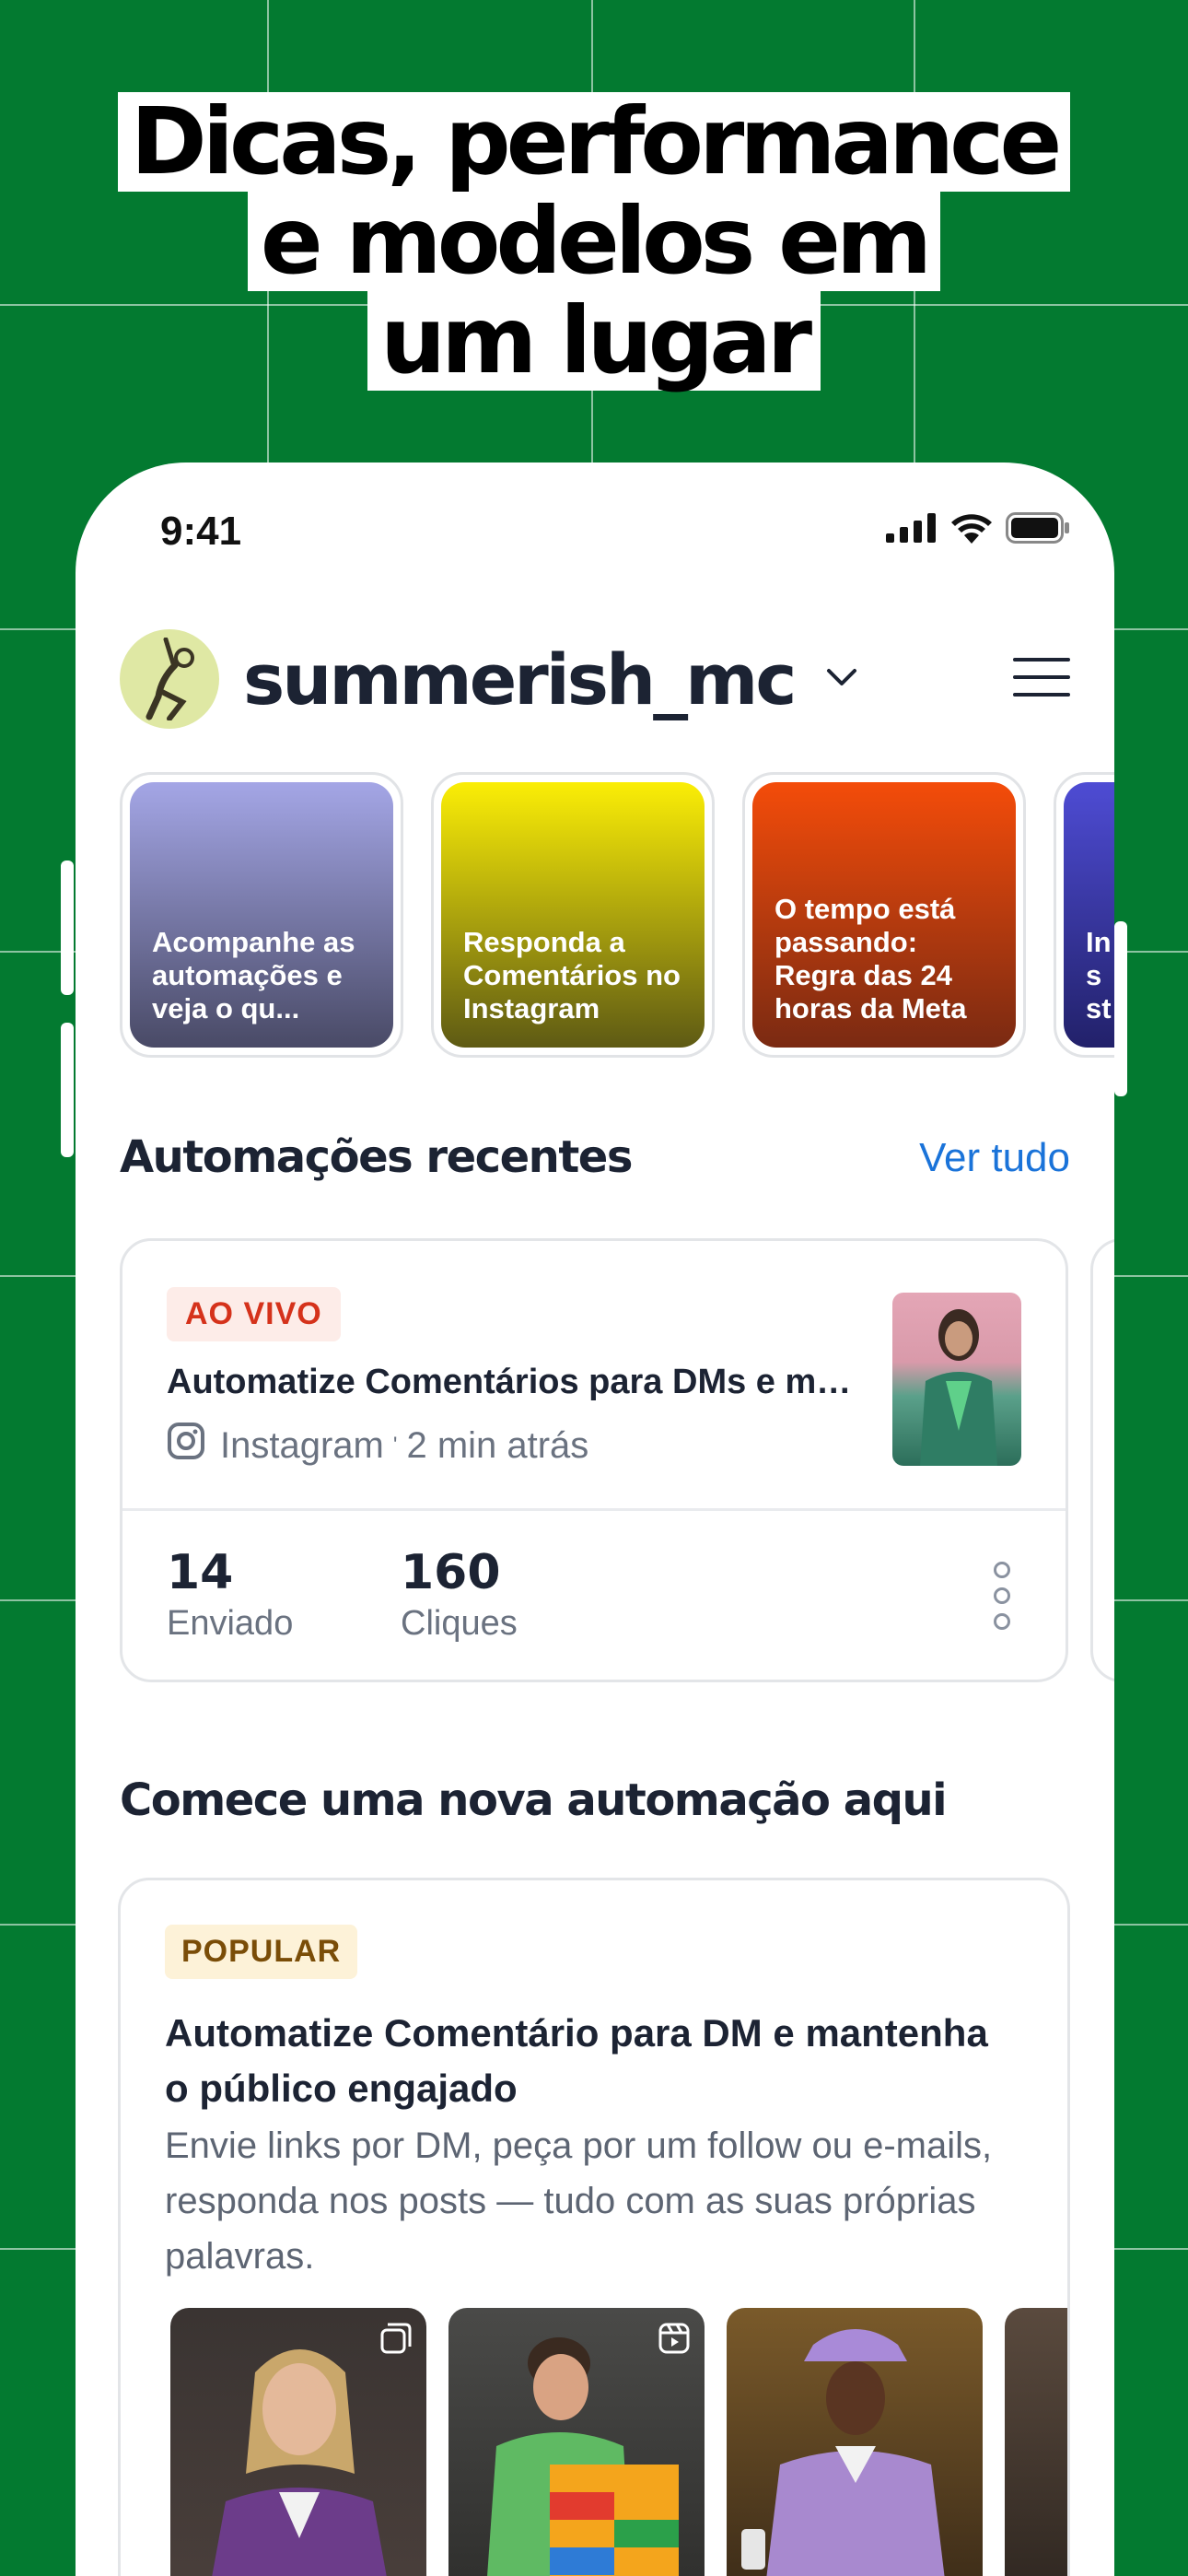 This screenshot has width=1188, height=2576. Describe the element at coordinates (595, 531) in the screenshot. I see `status-bar: 9:41` at that location.